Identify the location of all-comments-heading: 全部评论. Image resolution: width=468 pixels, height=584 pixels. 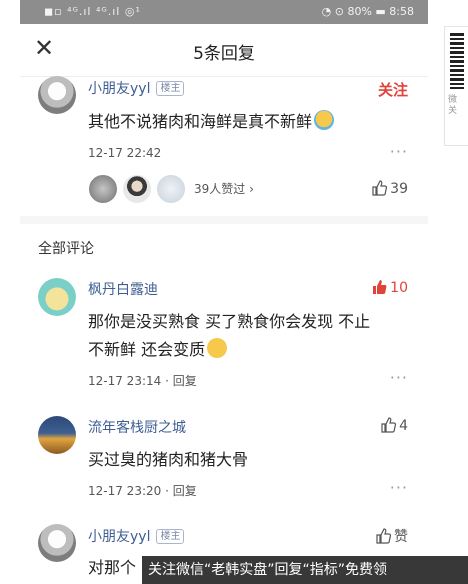
(66, 249).